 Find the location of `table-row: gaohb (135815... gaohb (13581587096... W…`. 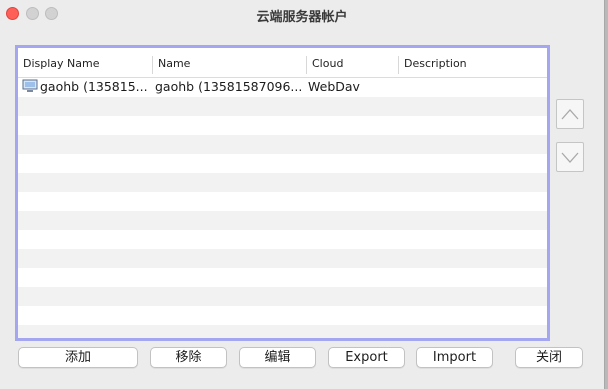

table-row: gaohb (135815... gaohb (13581587096... W… is located at coordinates (282, 87).